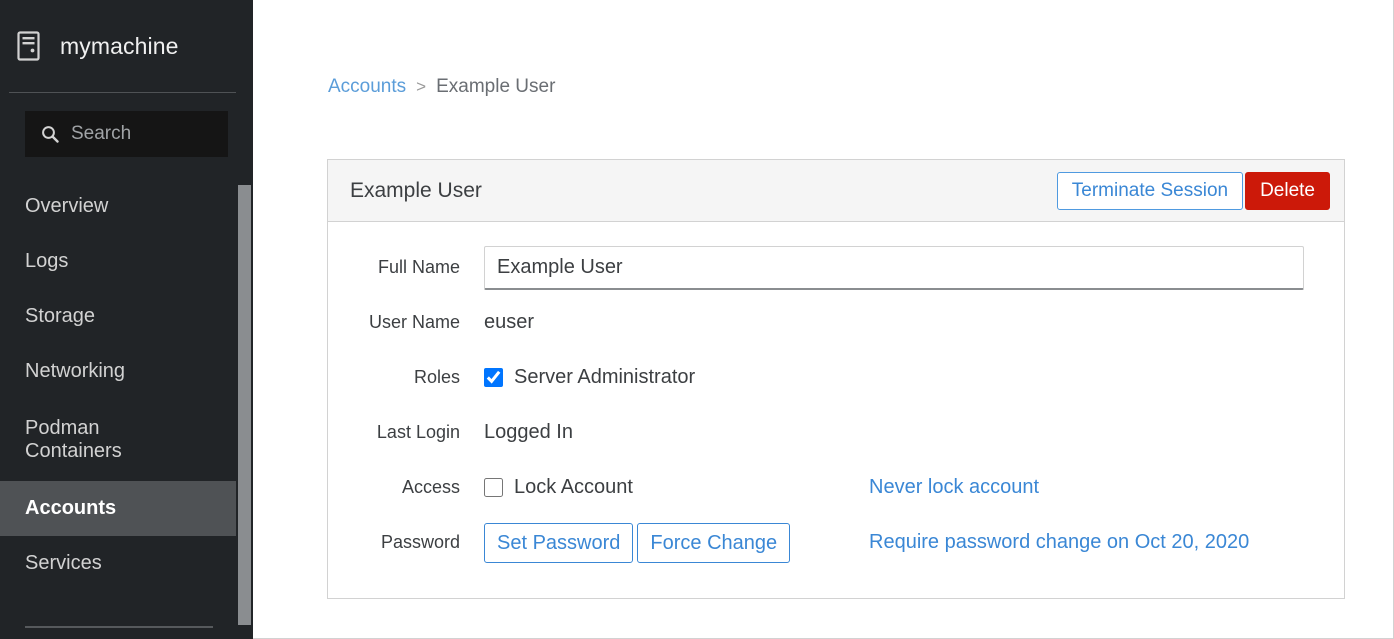 The height and width of the screenshot is (639, 1394). Describe the element at coordinates (50, 134) in the screenshot. I see `search-icon` at that location.